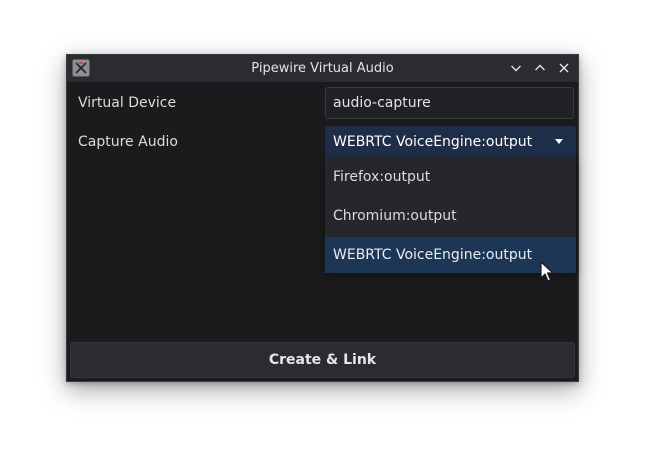  What do you see at coordinates (559, 141) in the screenshot?
I see `dropdown-arrow-icon` at bounding box center [559, 141].